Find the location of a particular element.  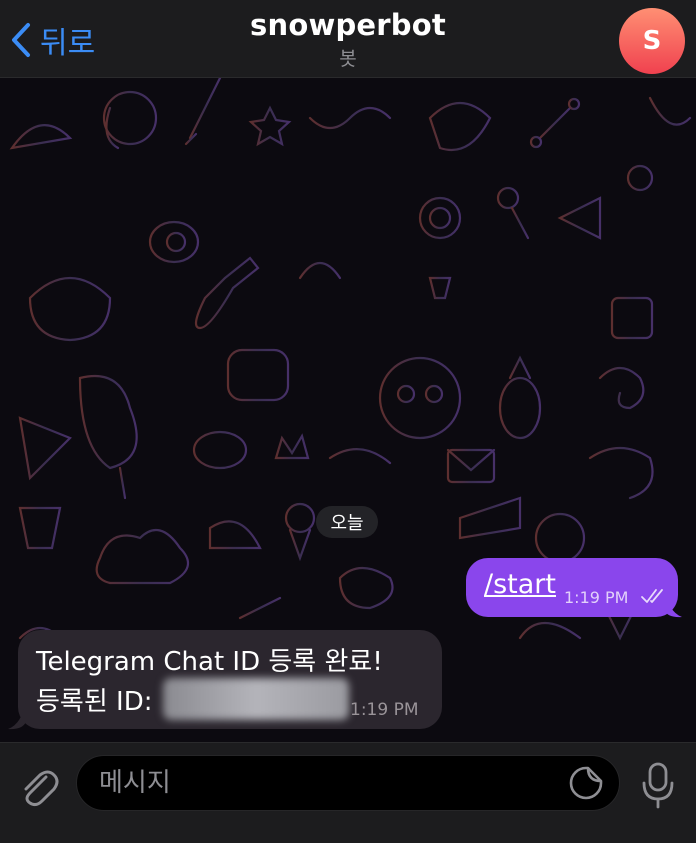

message-composer is located at coordinates (348, 792).